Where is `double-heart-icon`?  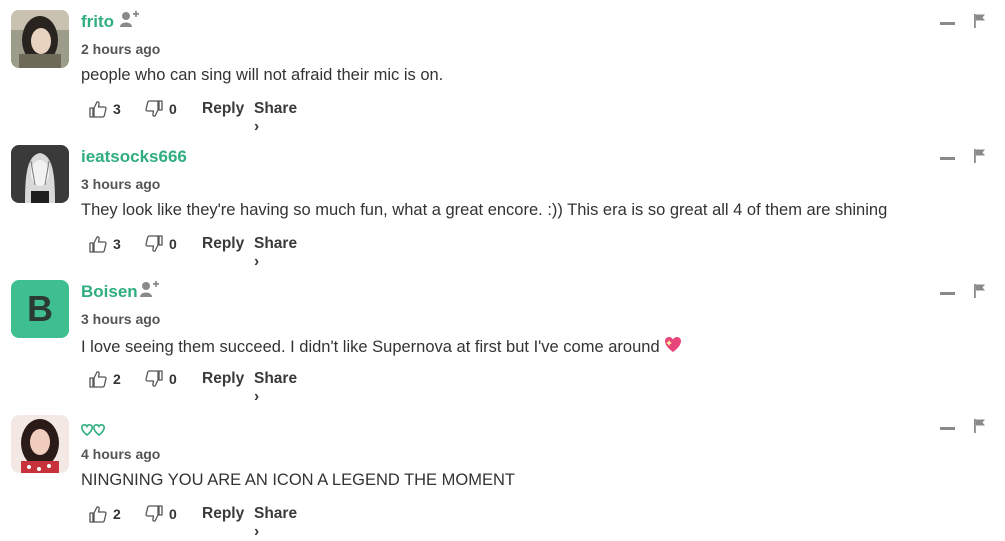
double-heart-icon is located at coordinates (93, 430).